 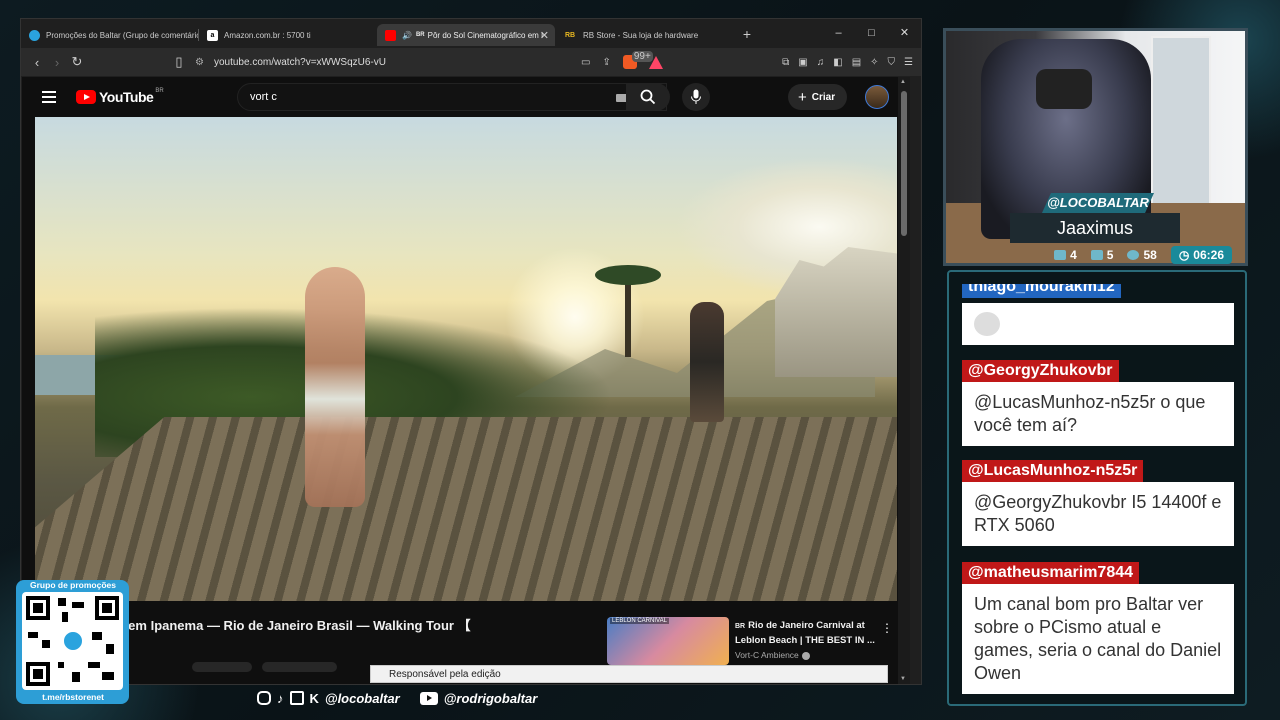 What do you see at coordinates (267, 35) in the screenshot?
I see `tab-title: Amazon.com.br : 5700 ti` at bounding box center [267, 35].